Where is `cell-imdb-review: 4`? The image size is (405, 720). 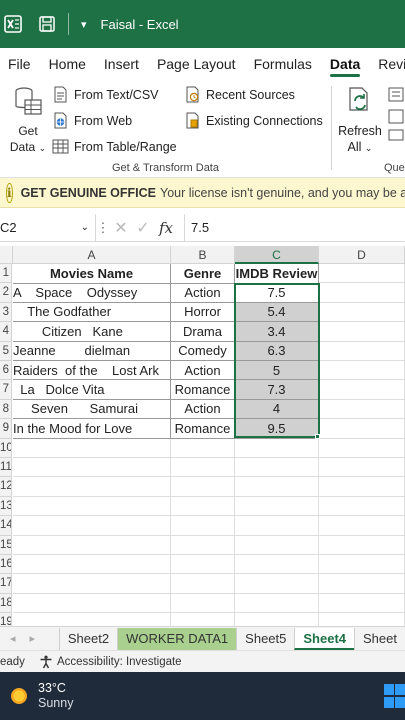
cell-imdb-review: 4 is located at coordinates (277, 409).